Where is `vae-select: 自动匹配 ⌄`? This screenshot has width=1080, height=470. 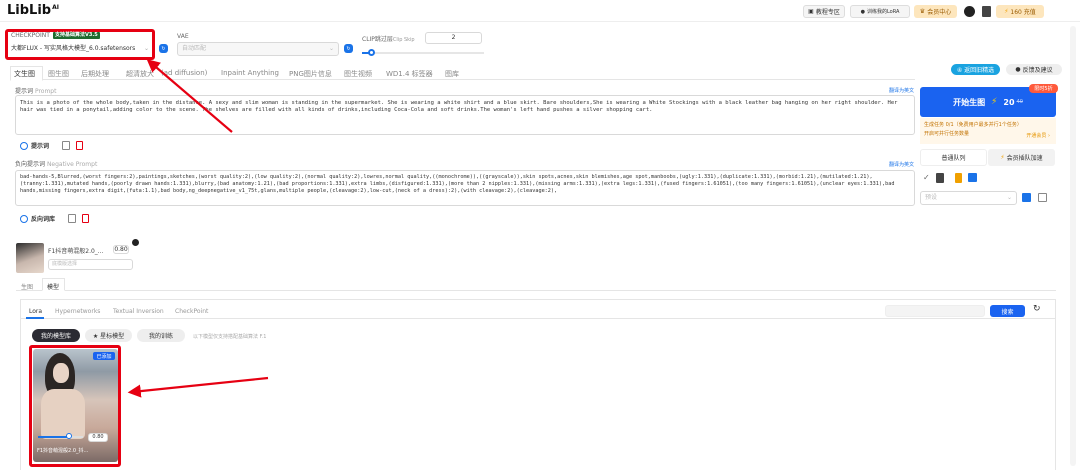
vae-select: 自动匹配 ⌄ is located at coordinates (258, 49).